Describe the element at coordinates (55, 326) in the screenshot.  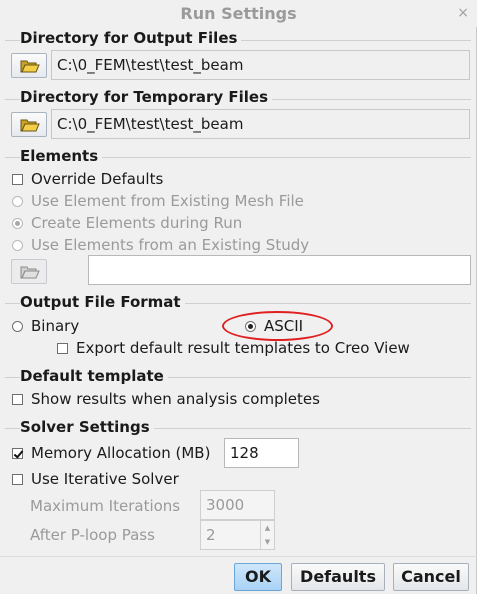
I see `radio-label: Binary` at that location.